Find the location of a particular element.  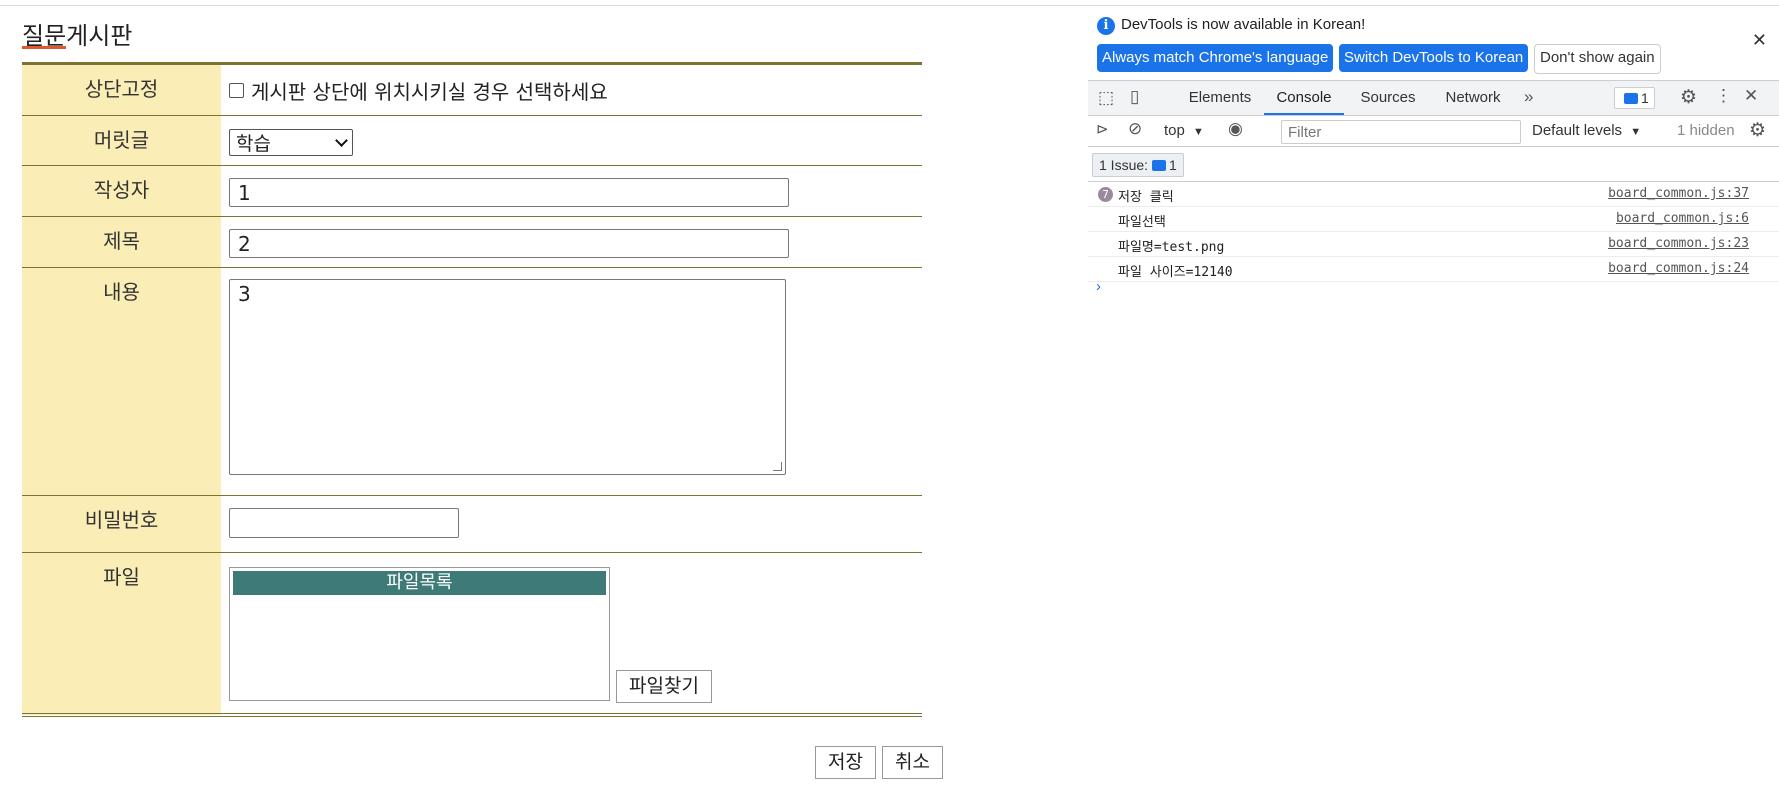

eye-icon: ◉ is located at coordinates (1235, 129).